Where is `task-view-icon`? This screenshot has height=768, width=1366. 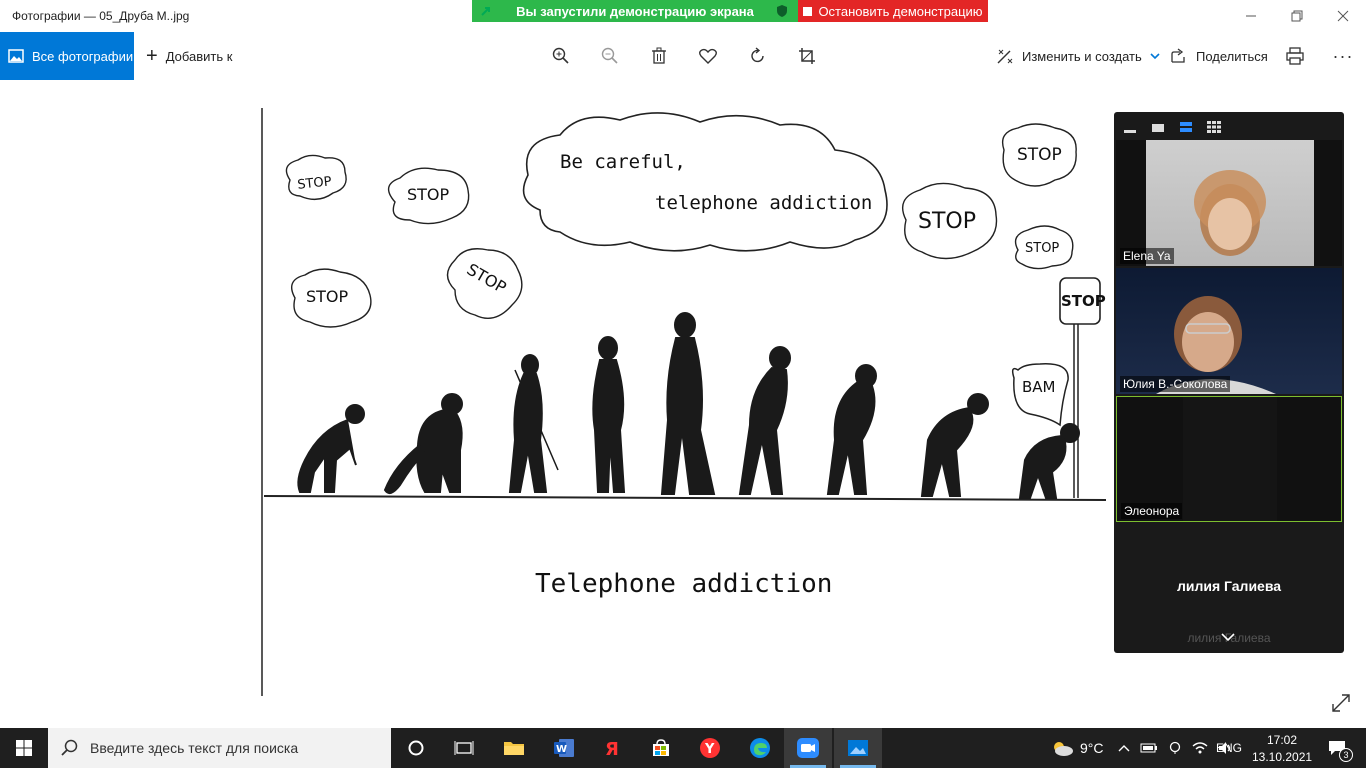 task-view-icon is located at coordinates (464, 748).